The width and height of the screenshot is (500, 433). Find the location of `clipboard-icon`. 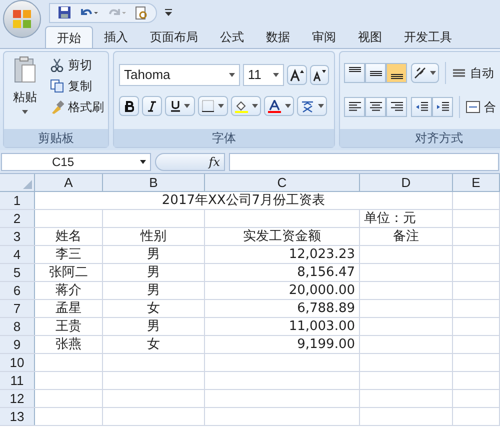

clipboard-icon is located at coordinates (25, 70).